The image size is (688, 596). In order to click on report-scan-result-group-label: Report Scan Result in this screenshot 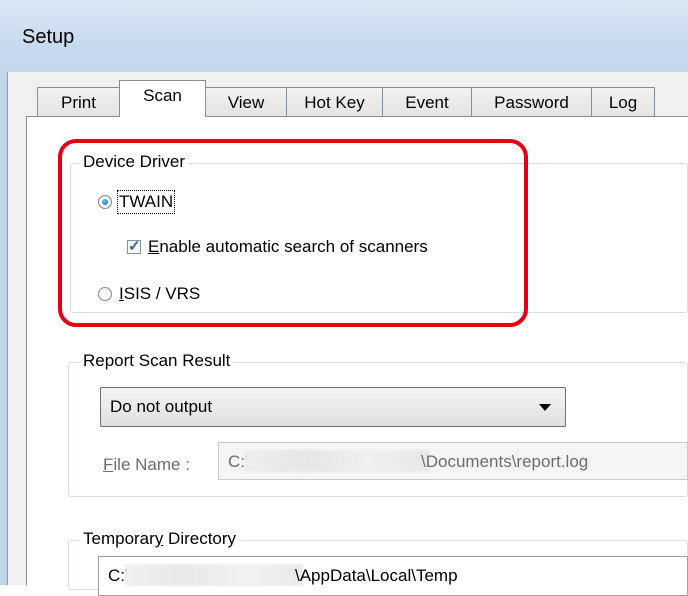, I will do `click(157, 361)`.